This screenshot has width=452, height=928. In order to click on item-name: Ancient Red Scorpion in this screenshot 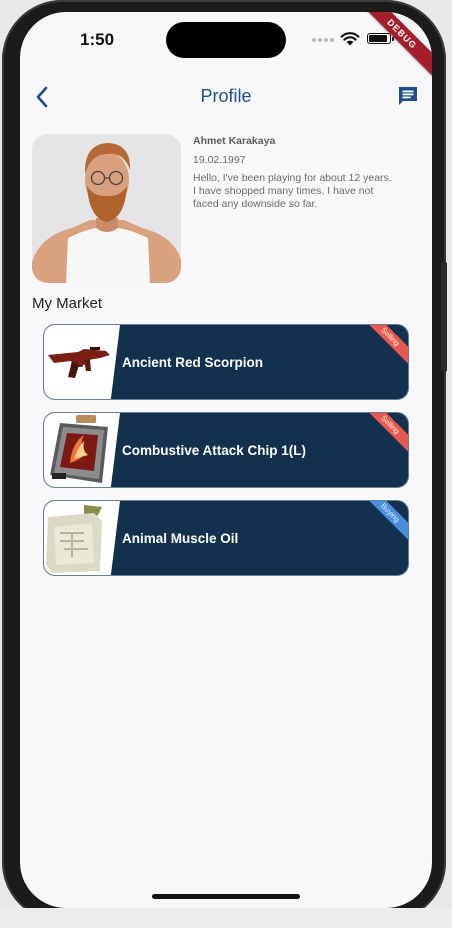, I will do `click(193, 362)`.